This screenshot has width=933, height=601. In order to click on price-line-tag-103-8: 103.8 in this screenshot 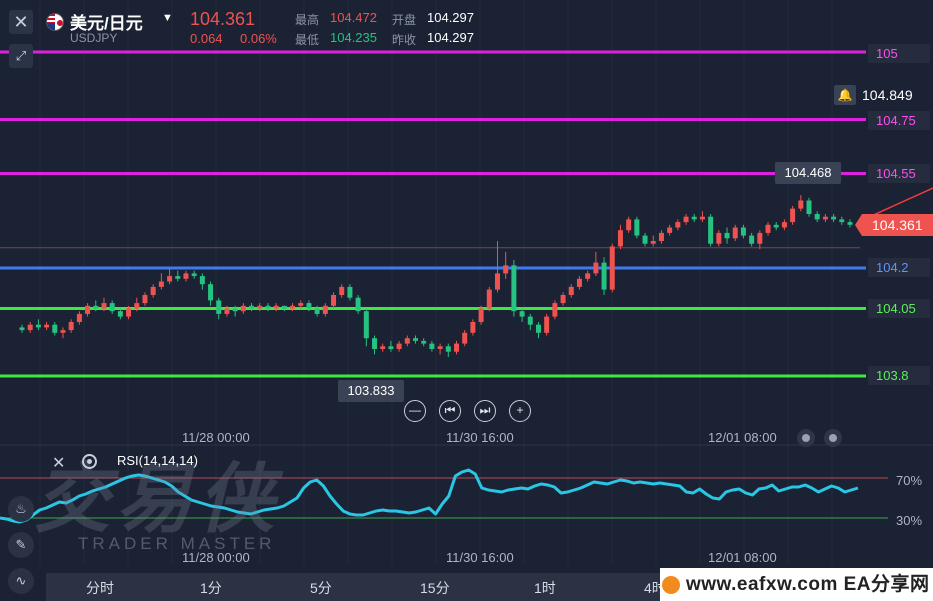, I will do `click(899, 375)`.